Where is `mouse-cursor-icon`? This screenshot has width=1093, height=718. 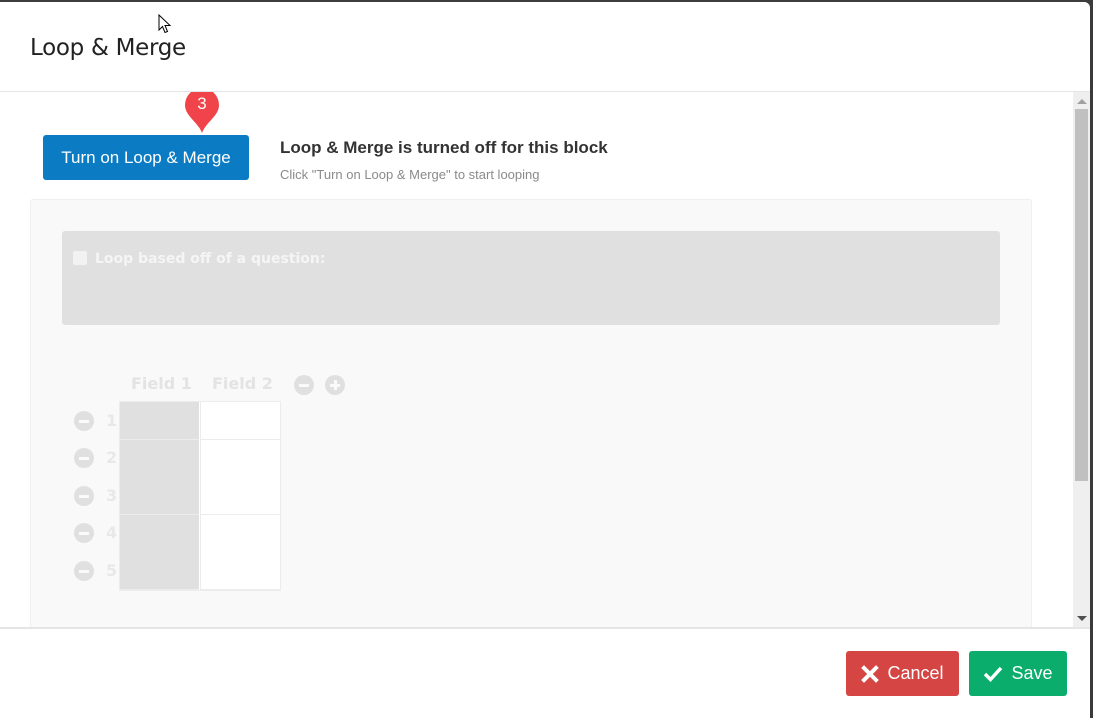
mouse-cursor-icon is located at coordinates (165, 24).